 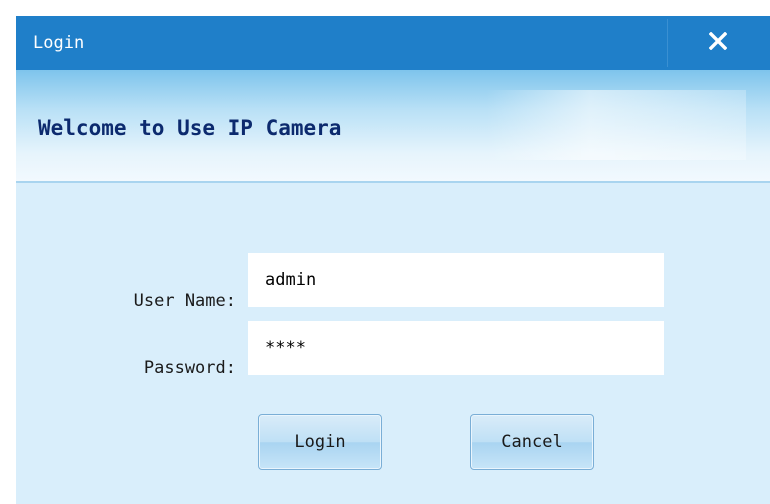 I want to click on login-button: Login, so click(x=320, y=442).